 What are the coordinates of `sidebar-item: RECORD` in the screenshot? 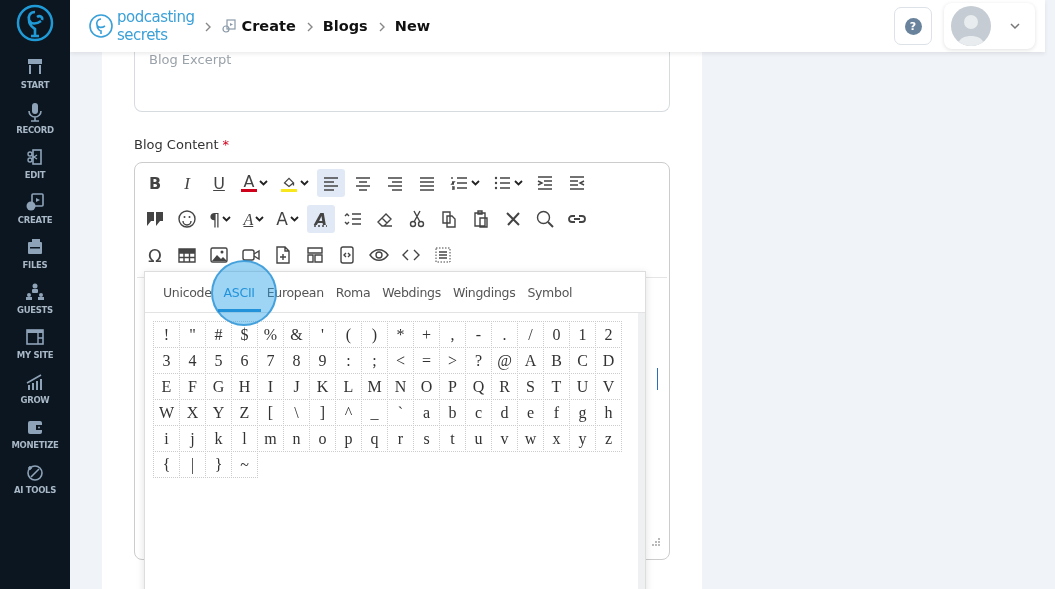 It's located at (35, 124).